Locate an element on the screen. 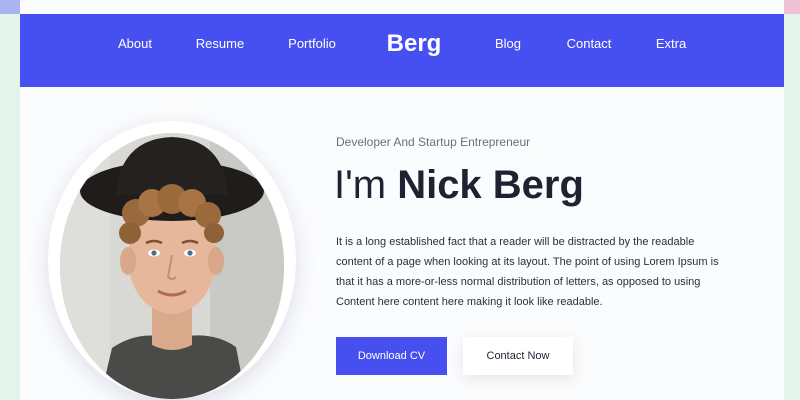 The image size is (800, 400). nav-item-extra: Extra is located at coordinates (671, 50).